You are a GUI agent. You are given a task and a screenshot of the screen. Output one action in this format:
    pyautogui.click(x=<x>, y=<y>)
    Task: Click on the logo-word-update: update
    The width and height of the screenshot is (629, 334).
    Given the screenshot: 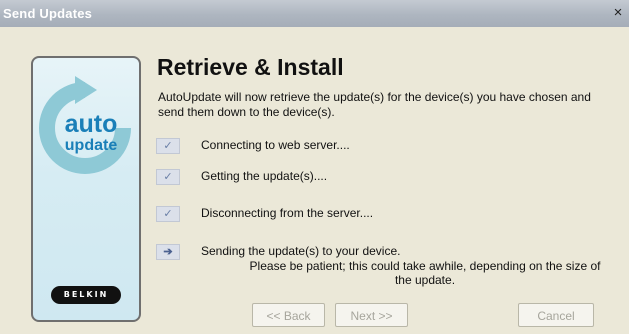 What is the action you would take?
    pyautogui.click(x=91, y=145)
    